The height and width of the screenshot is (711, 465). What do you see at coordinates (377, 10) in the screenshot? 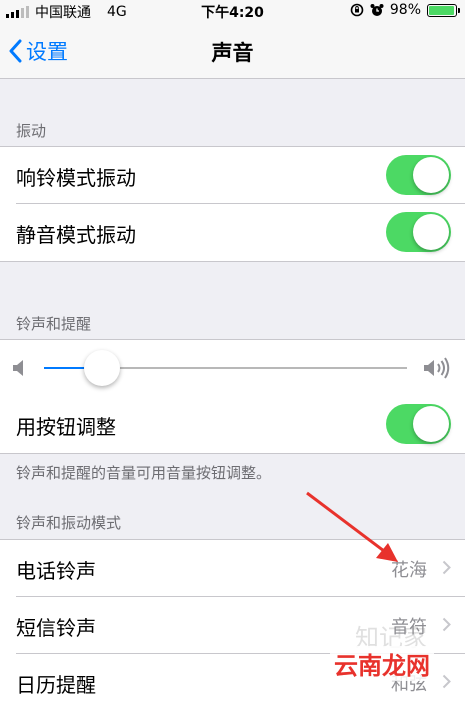
I see `alarm-icon` at bounding box center [377, 10].